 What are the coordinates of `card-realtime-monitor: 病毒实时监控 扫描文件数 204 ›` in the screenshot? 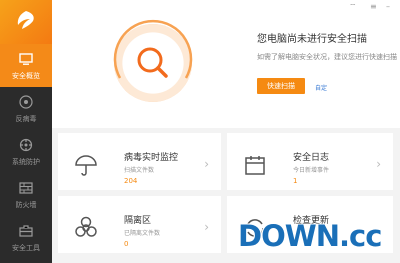 It's located at (139, 161).